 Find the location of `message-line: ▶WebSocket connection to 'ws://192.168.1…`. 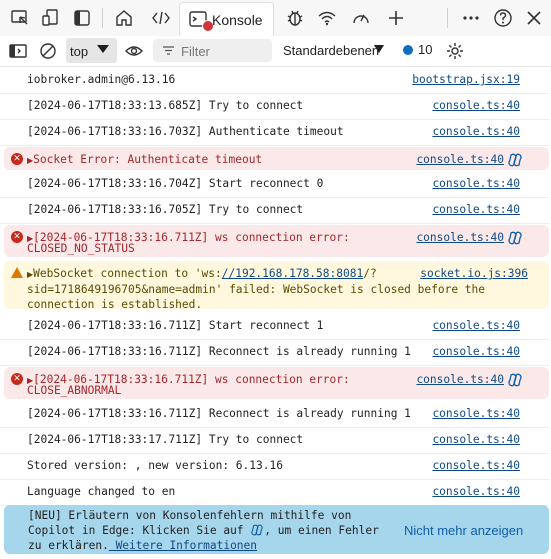

message-line: ▶WebSocket connection to 'ws://192.168.1… is located at coordinates (202, 274).